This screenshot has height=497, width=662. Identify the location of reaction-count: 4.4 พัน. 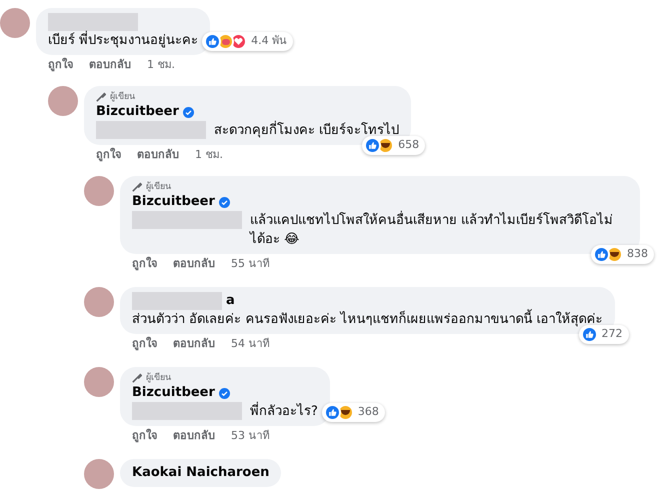
(269, 41).